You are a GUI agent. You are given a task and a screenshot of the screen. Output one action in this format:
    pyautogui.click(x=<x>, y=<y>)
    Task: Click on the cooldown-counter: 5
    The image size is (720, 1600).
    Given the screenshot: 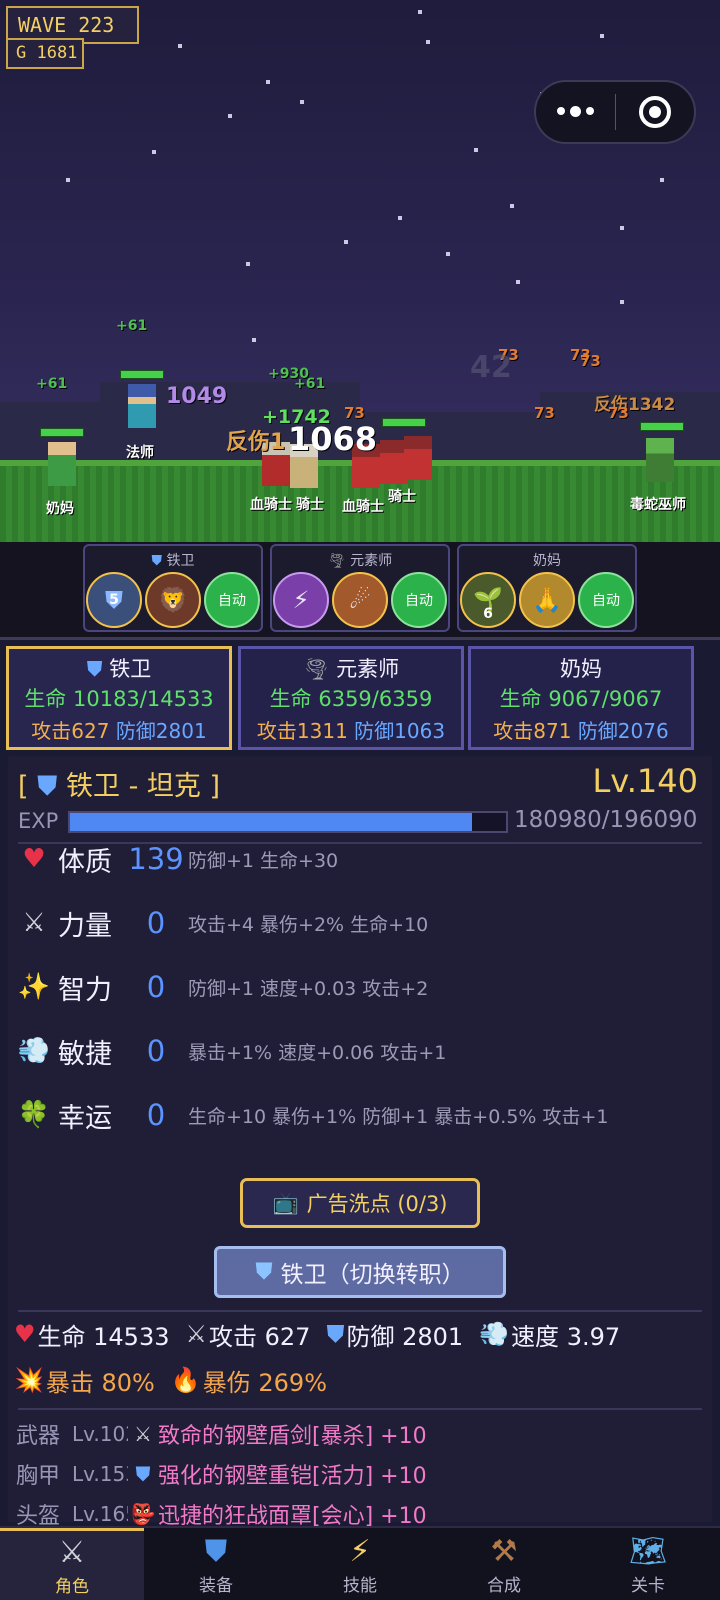 What is the action you would take?
    pyautogui.click(x=114, y=600)
    